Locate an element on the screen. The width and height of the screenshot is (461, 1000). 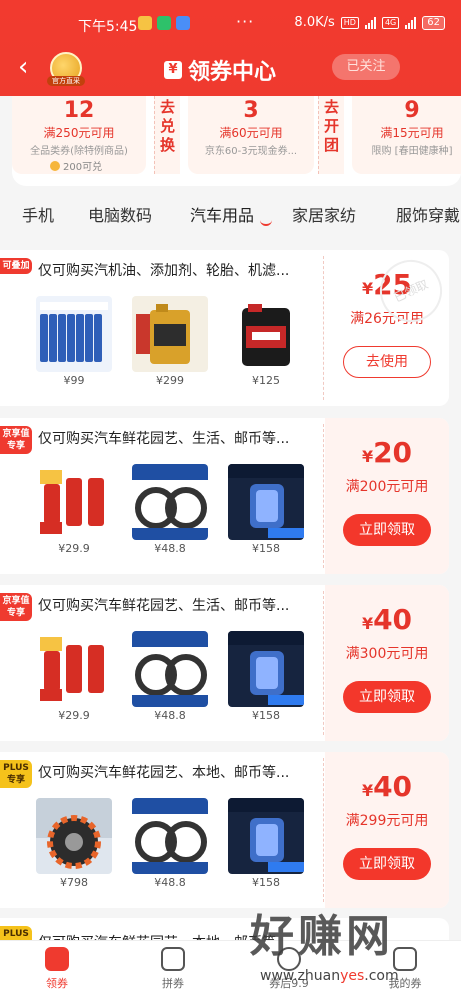
group-tab-icon is located at coordinates (173, 959).